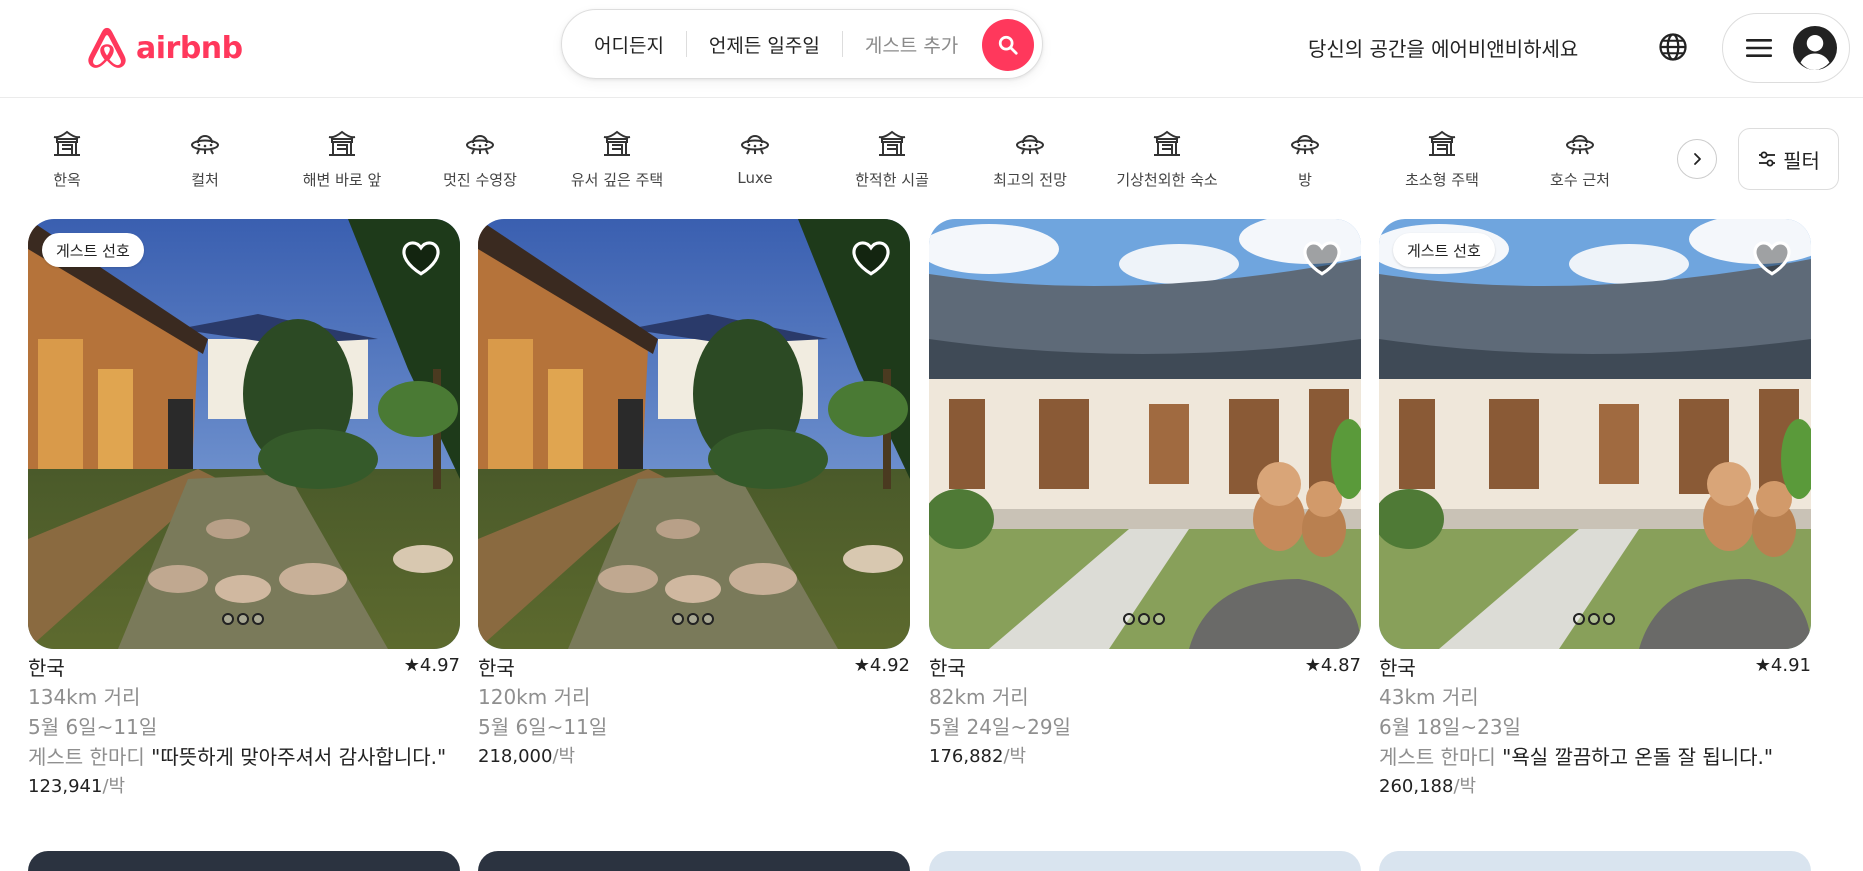 Image resolution: width=1863 pixels, height=871 pixels. Describe the element at coordinates (911, 44) in the screenshot. I see `search-guests: 게스트 추가` at that location.